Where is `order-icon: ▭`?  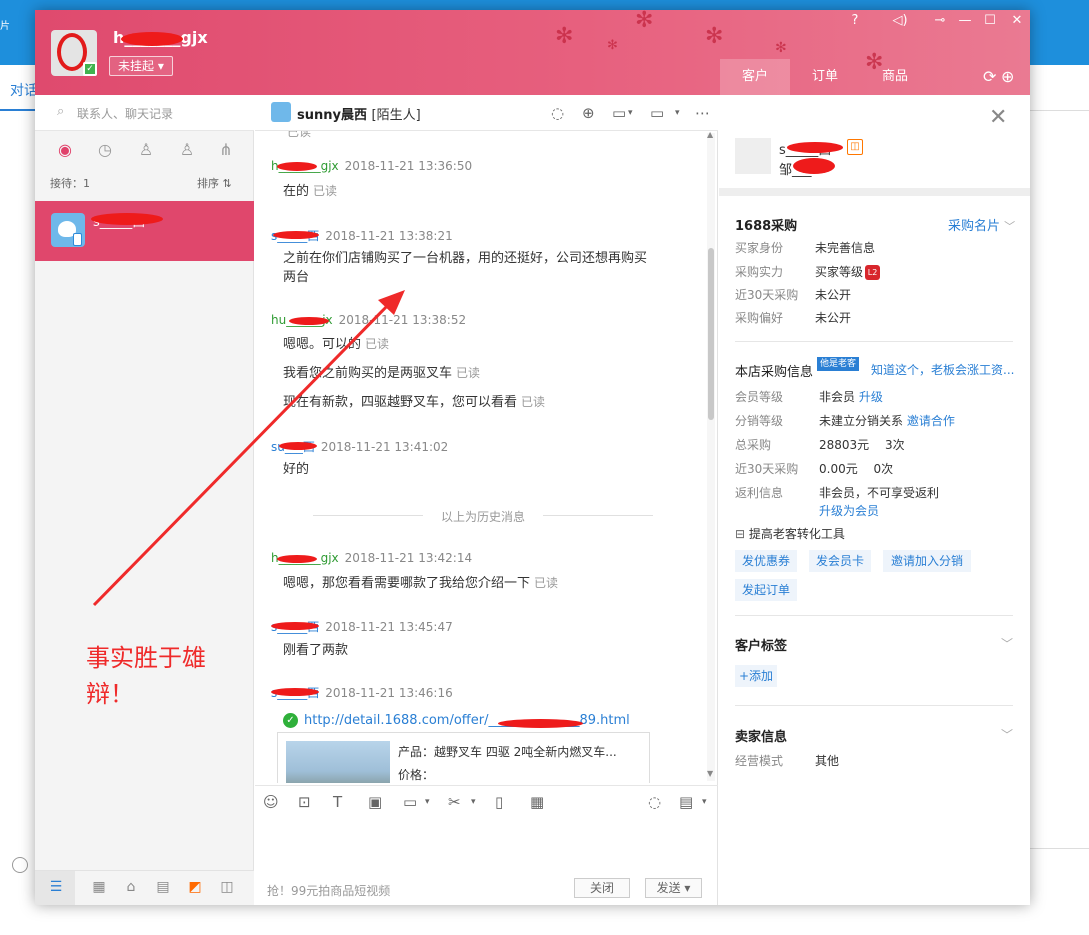
order-icon: ▭ is located at coordinates (619, 113).